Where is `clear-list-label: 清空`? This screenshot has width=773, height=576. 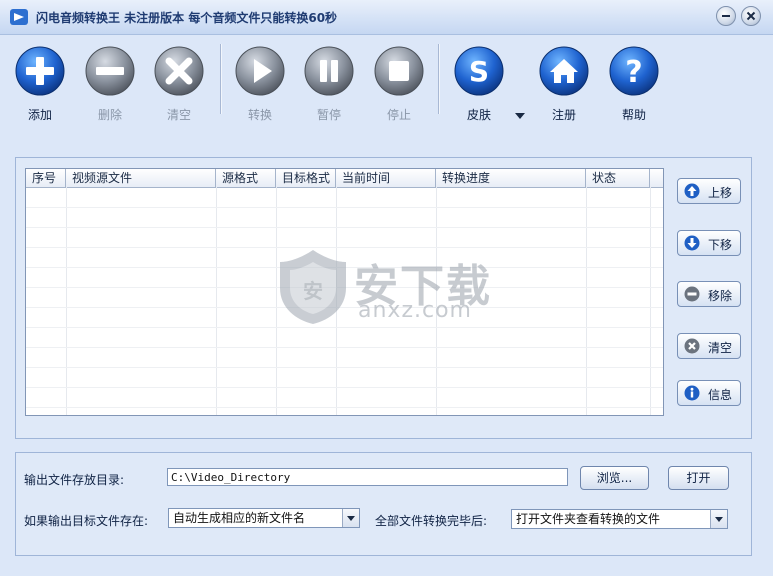
clear-list-label: 清空 is located at coordinates (720, 348).